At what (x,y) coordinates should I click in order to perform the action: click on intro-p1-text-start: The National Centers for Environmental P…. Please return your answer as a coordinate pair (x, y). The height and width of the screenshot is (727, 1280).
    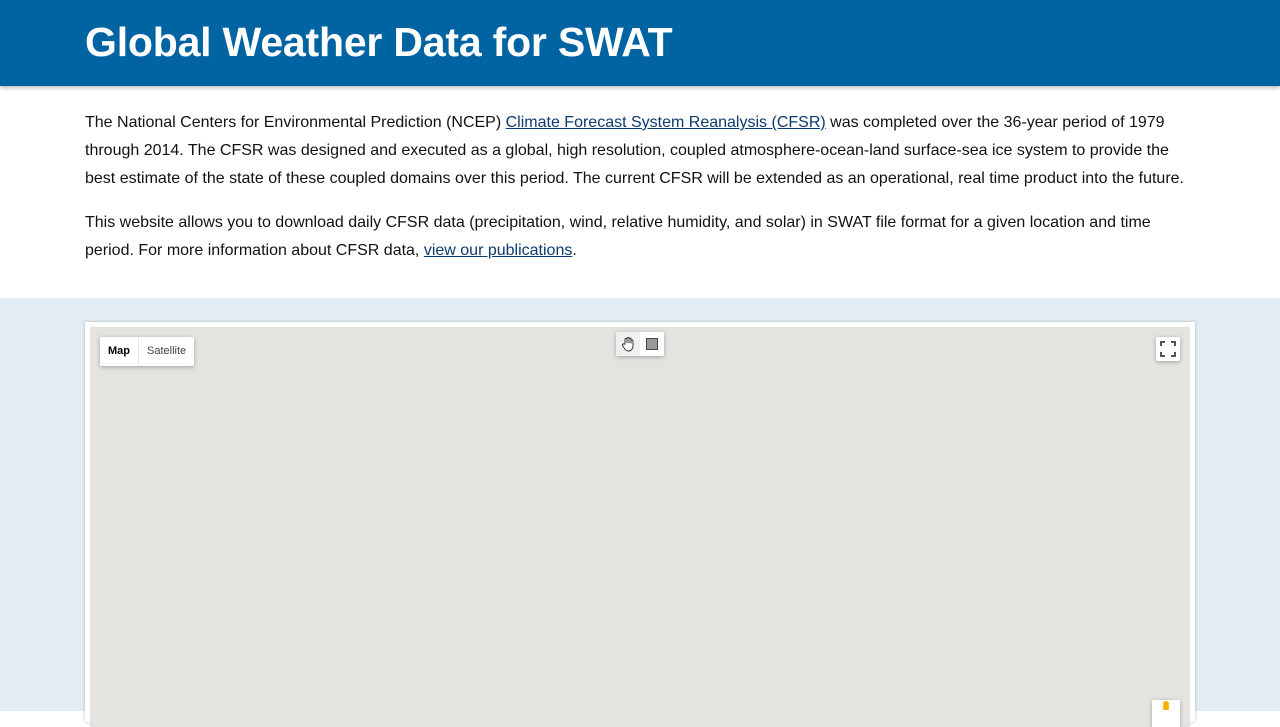
    Looking at the image, I should click on (295, 122).